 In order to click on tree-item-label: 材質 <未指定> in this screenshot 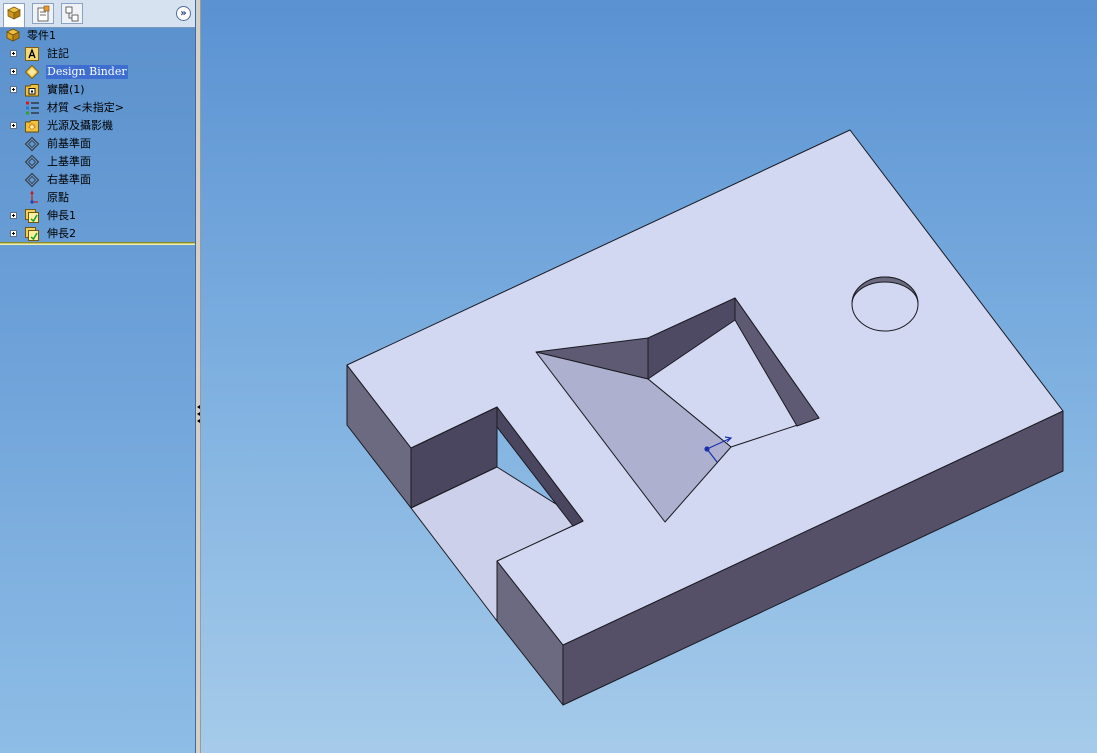, I will do `click(85, 107)`.